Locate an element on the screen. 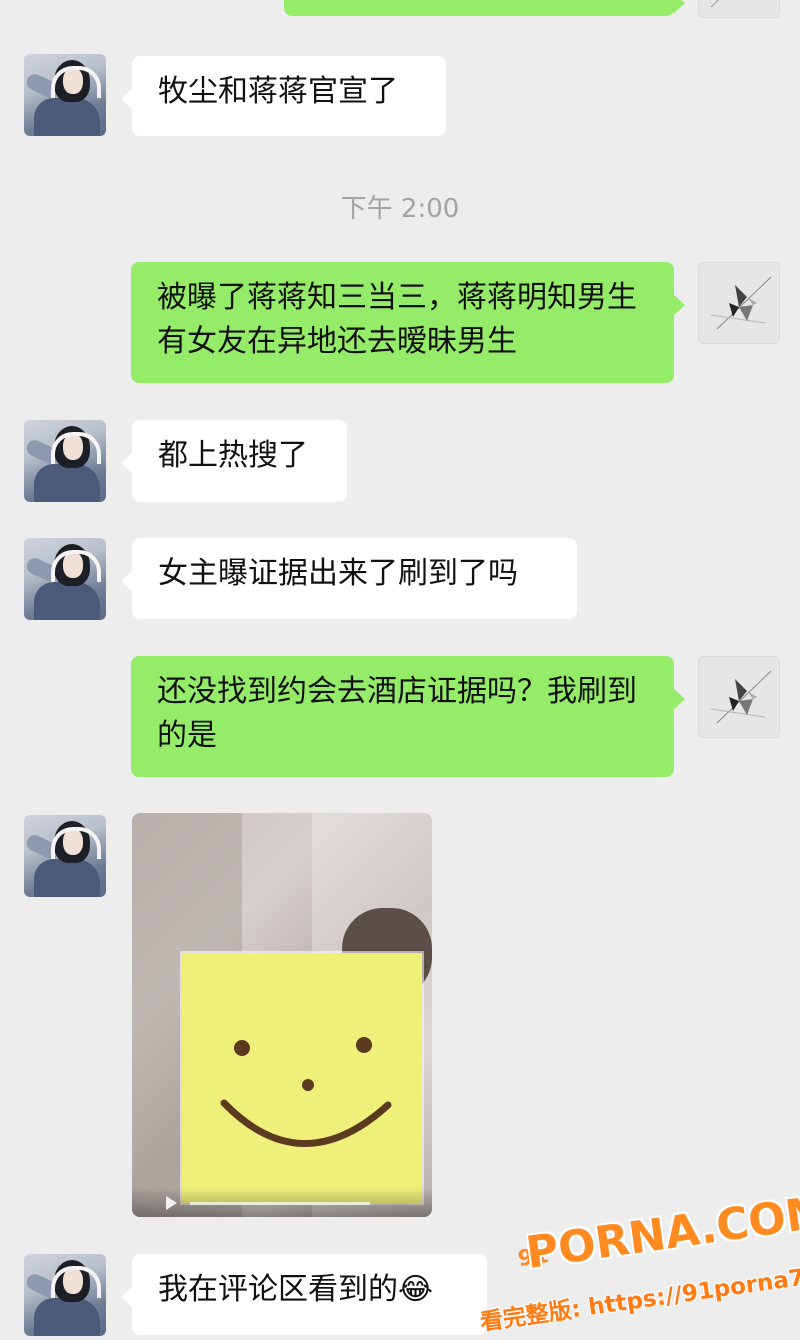  video-controls is located at coordinates (282, 1202).